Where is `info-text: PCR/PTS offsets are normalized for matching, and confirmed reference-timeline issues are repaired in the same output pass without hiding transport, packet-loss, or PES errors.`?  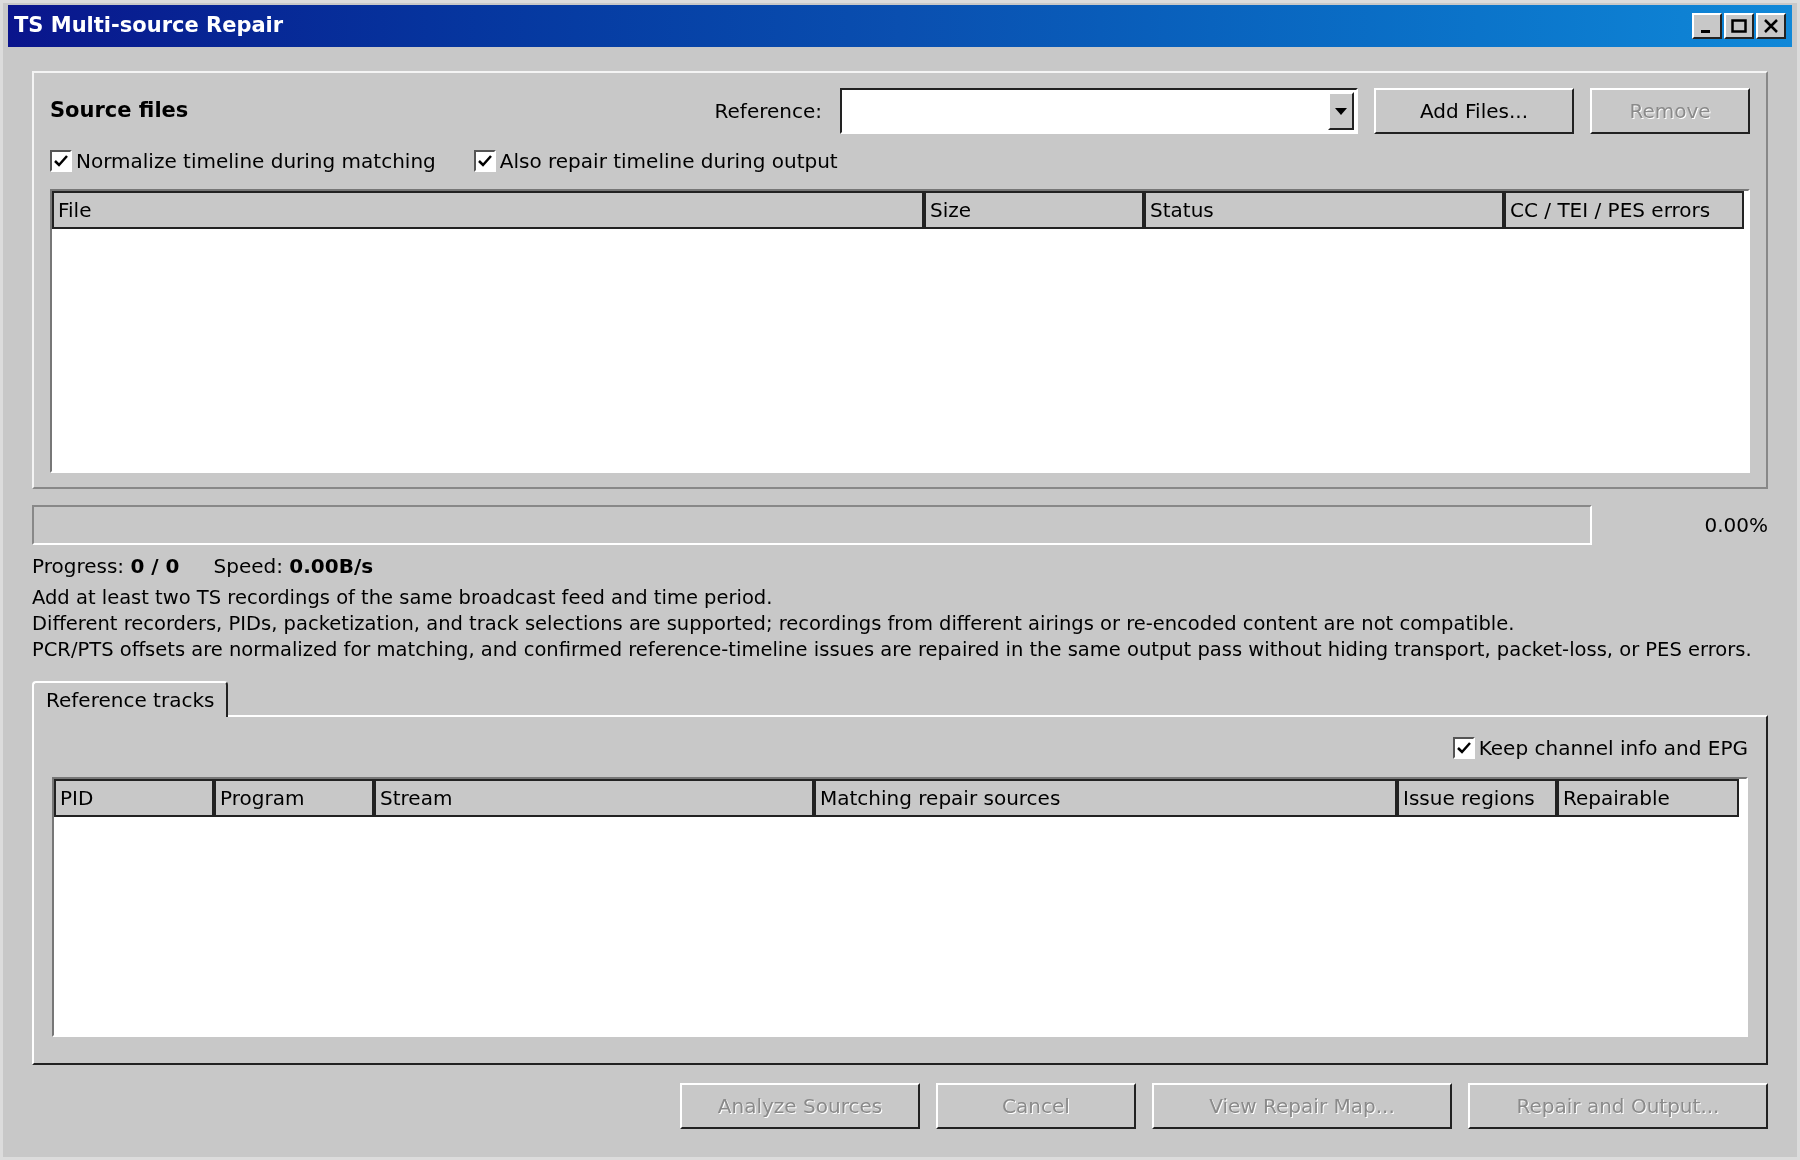 info-text: PCR/PTS offsets are normalized for matching, and confirmed reference-timeline issues are repaired in the same output pass without hiding transport, packet-loss, or PES errors. is located at coordinates (892, 650).